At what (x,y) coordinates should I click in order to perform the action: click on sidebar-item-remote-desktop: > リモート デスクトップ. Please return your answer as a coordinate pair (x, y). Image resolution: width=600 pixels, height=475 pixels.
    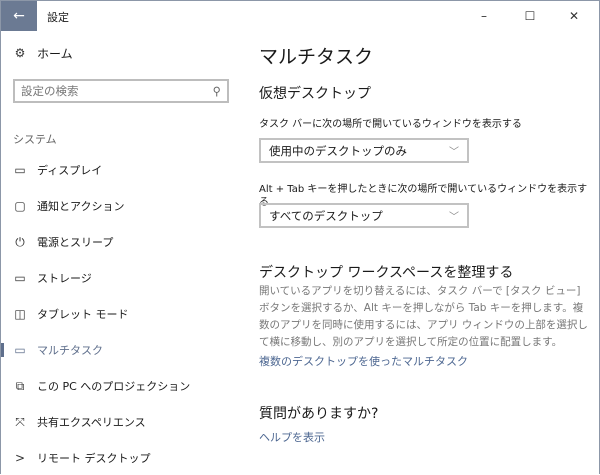
    Looking at the image, I should click on (82, 458).